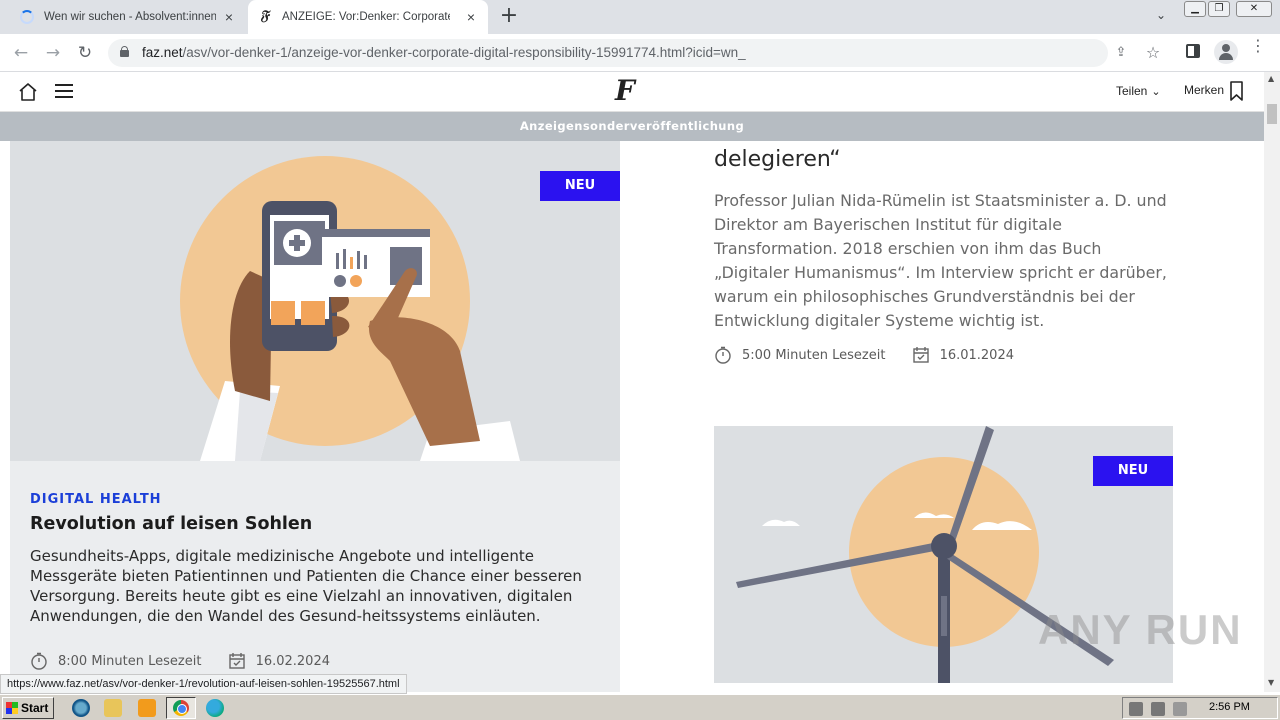 The height and width of the screenshot is (720, 1280). Describe the element at coordinates (64, 91) in the screenshot. I see `hamburger-menu-icon` at that location.